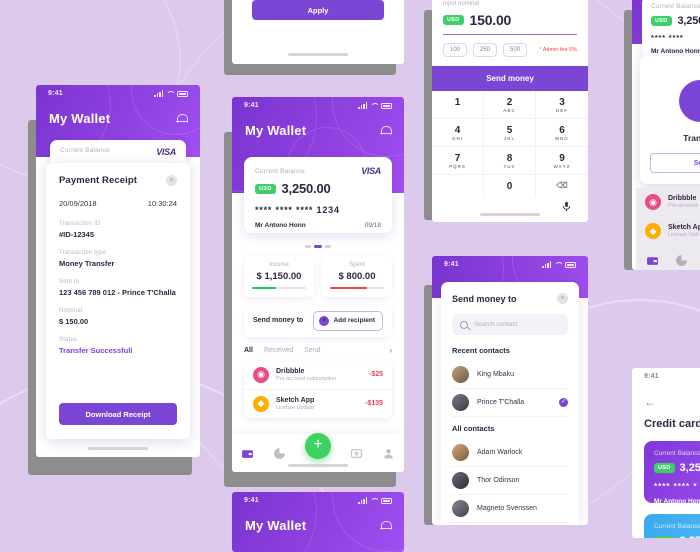 The image size is (700, 552). I want to click on key-0: 0, so click(510, 186).